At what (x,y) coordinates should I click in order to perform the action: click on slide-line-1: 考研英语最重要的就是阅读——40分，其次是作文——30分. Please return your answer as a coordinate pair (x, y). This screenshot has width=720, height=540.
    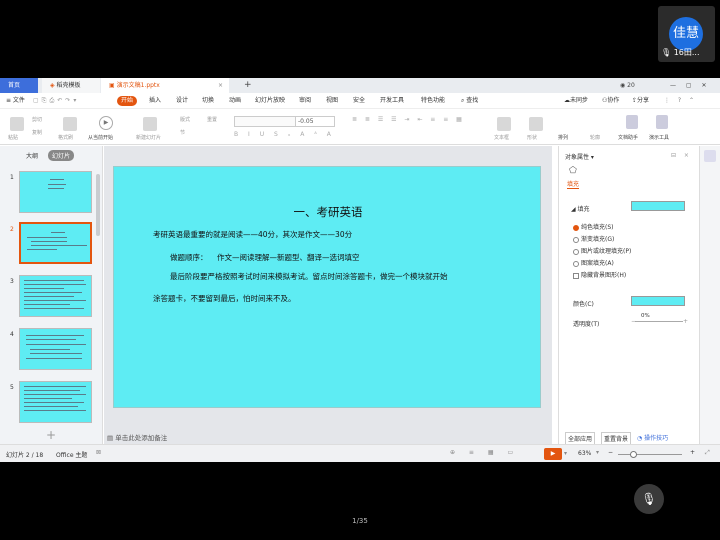
    Looking at the image, I should click on (252, 234).